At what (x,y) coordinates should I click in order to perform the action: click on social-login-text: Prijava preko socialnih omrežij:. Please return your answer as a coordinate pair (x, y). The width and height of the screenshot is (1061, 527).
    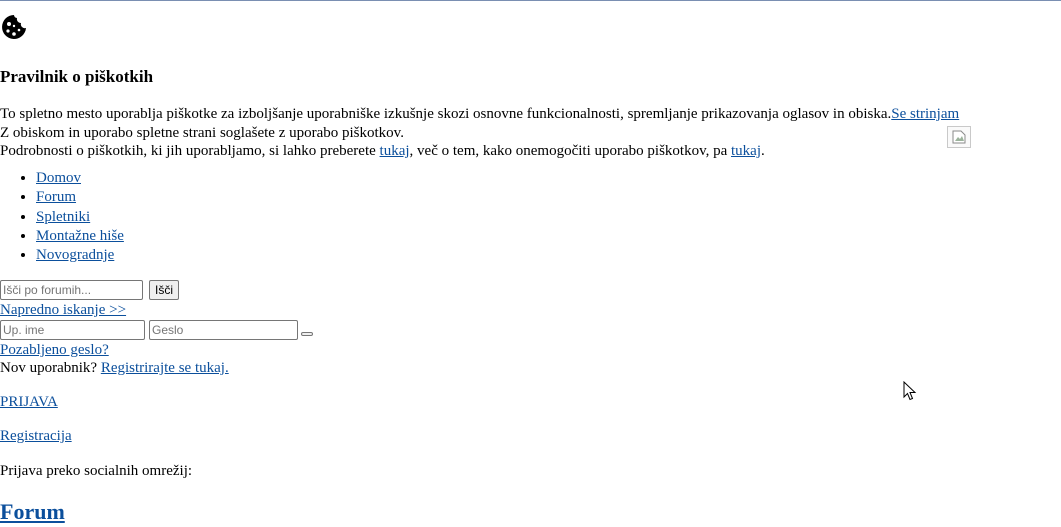
    Looking at the image, I should click on (96, 471).